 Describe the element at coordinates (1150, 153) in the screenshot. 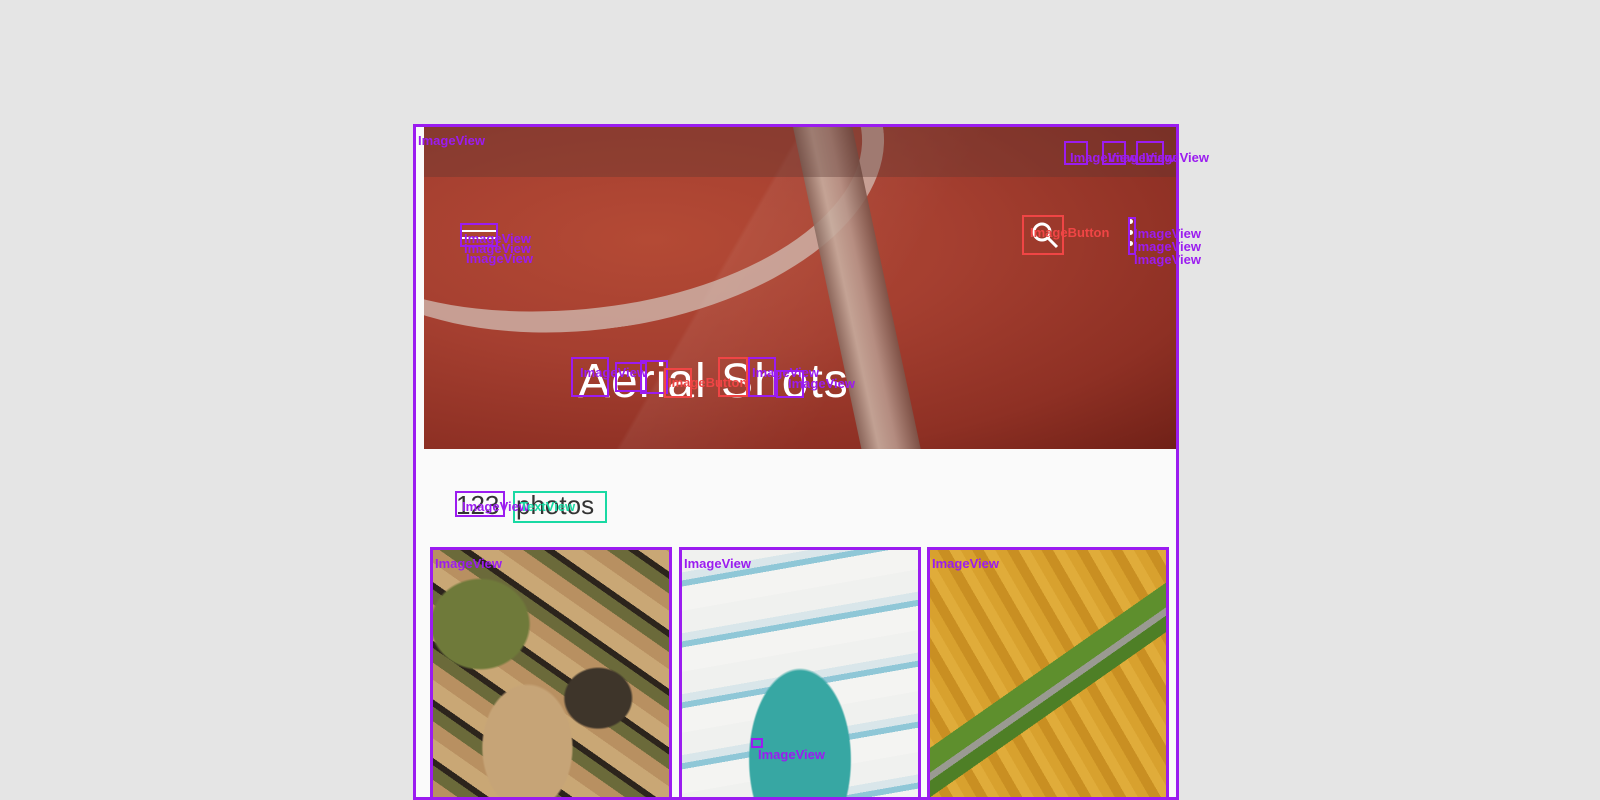

I see `battery-icon` at that location.